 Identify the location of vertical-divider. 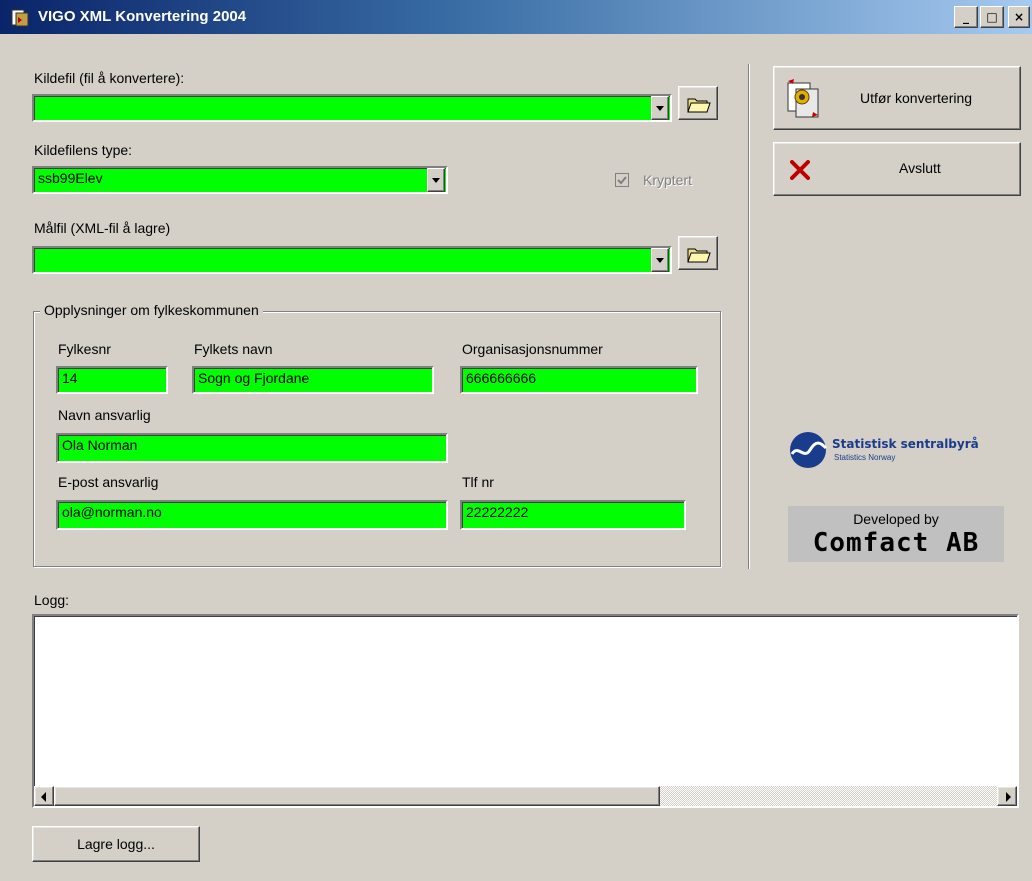
(749, 316).